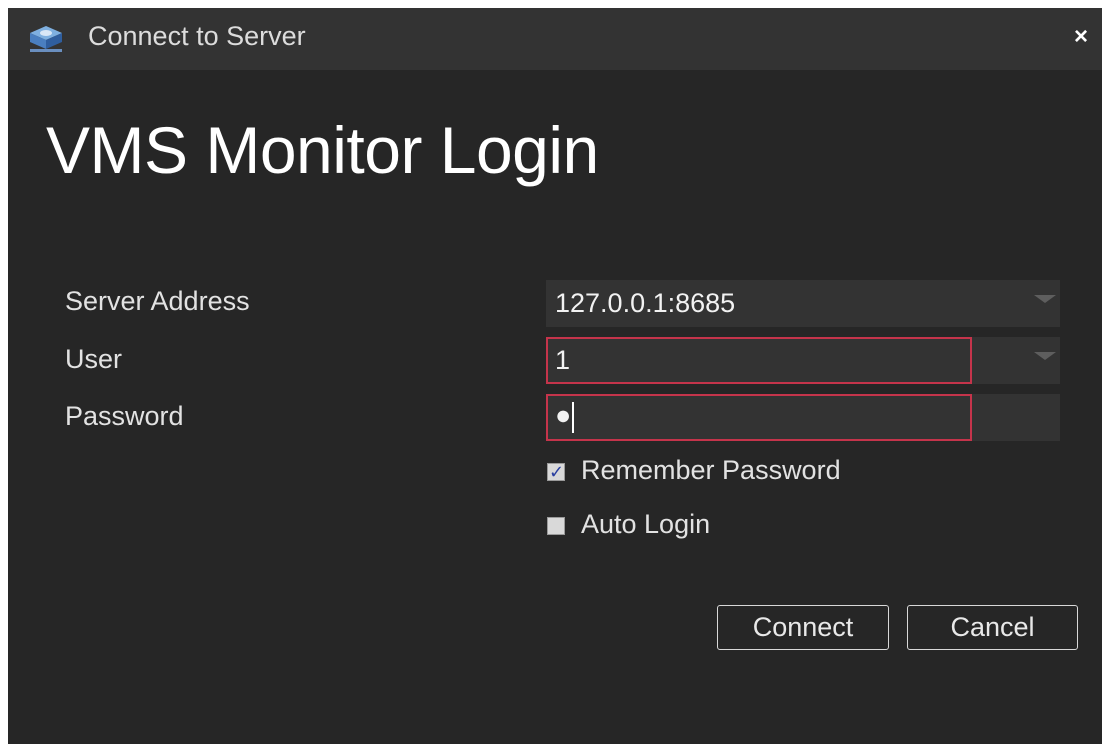 This screenshot has width=1110, height=744. I want to click on user-label: User, so click(94, 359).